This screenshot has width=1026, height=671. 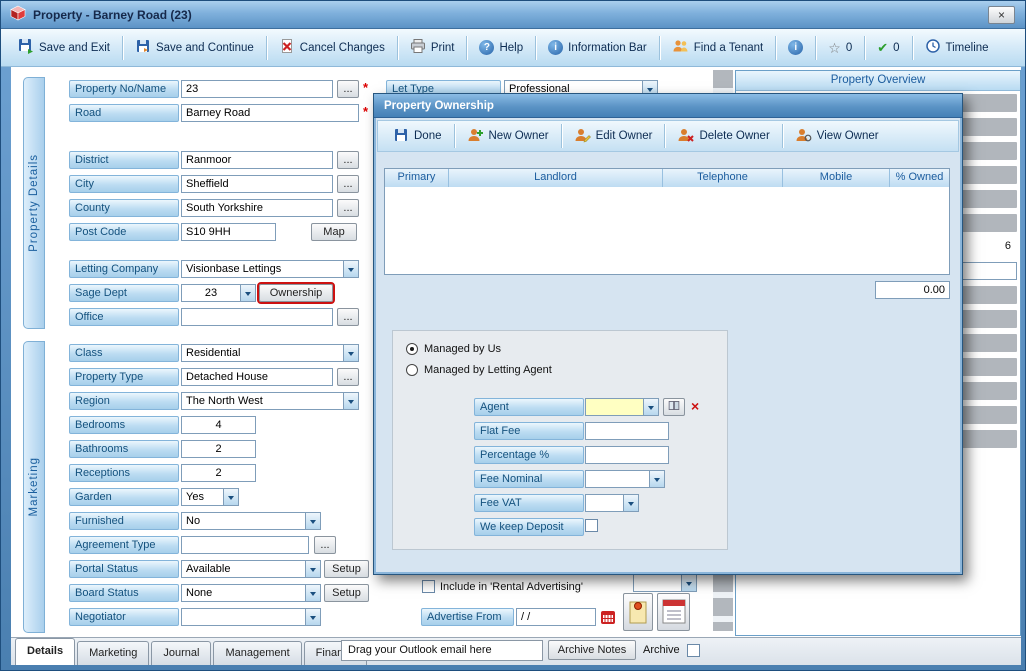 I want to click on total-owned-input: 0.00, so click(x=912, y=290).